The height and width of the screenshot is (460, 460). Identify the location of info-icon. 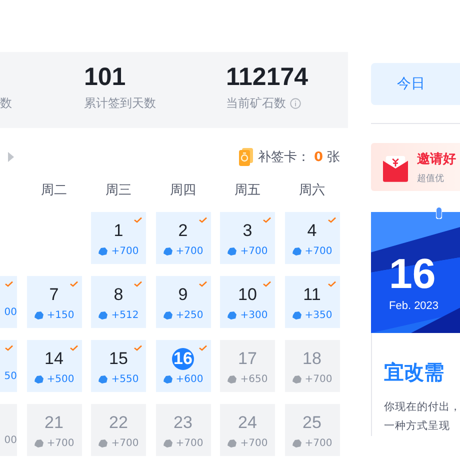
(295, 103).